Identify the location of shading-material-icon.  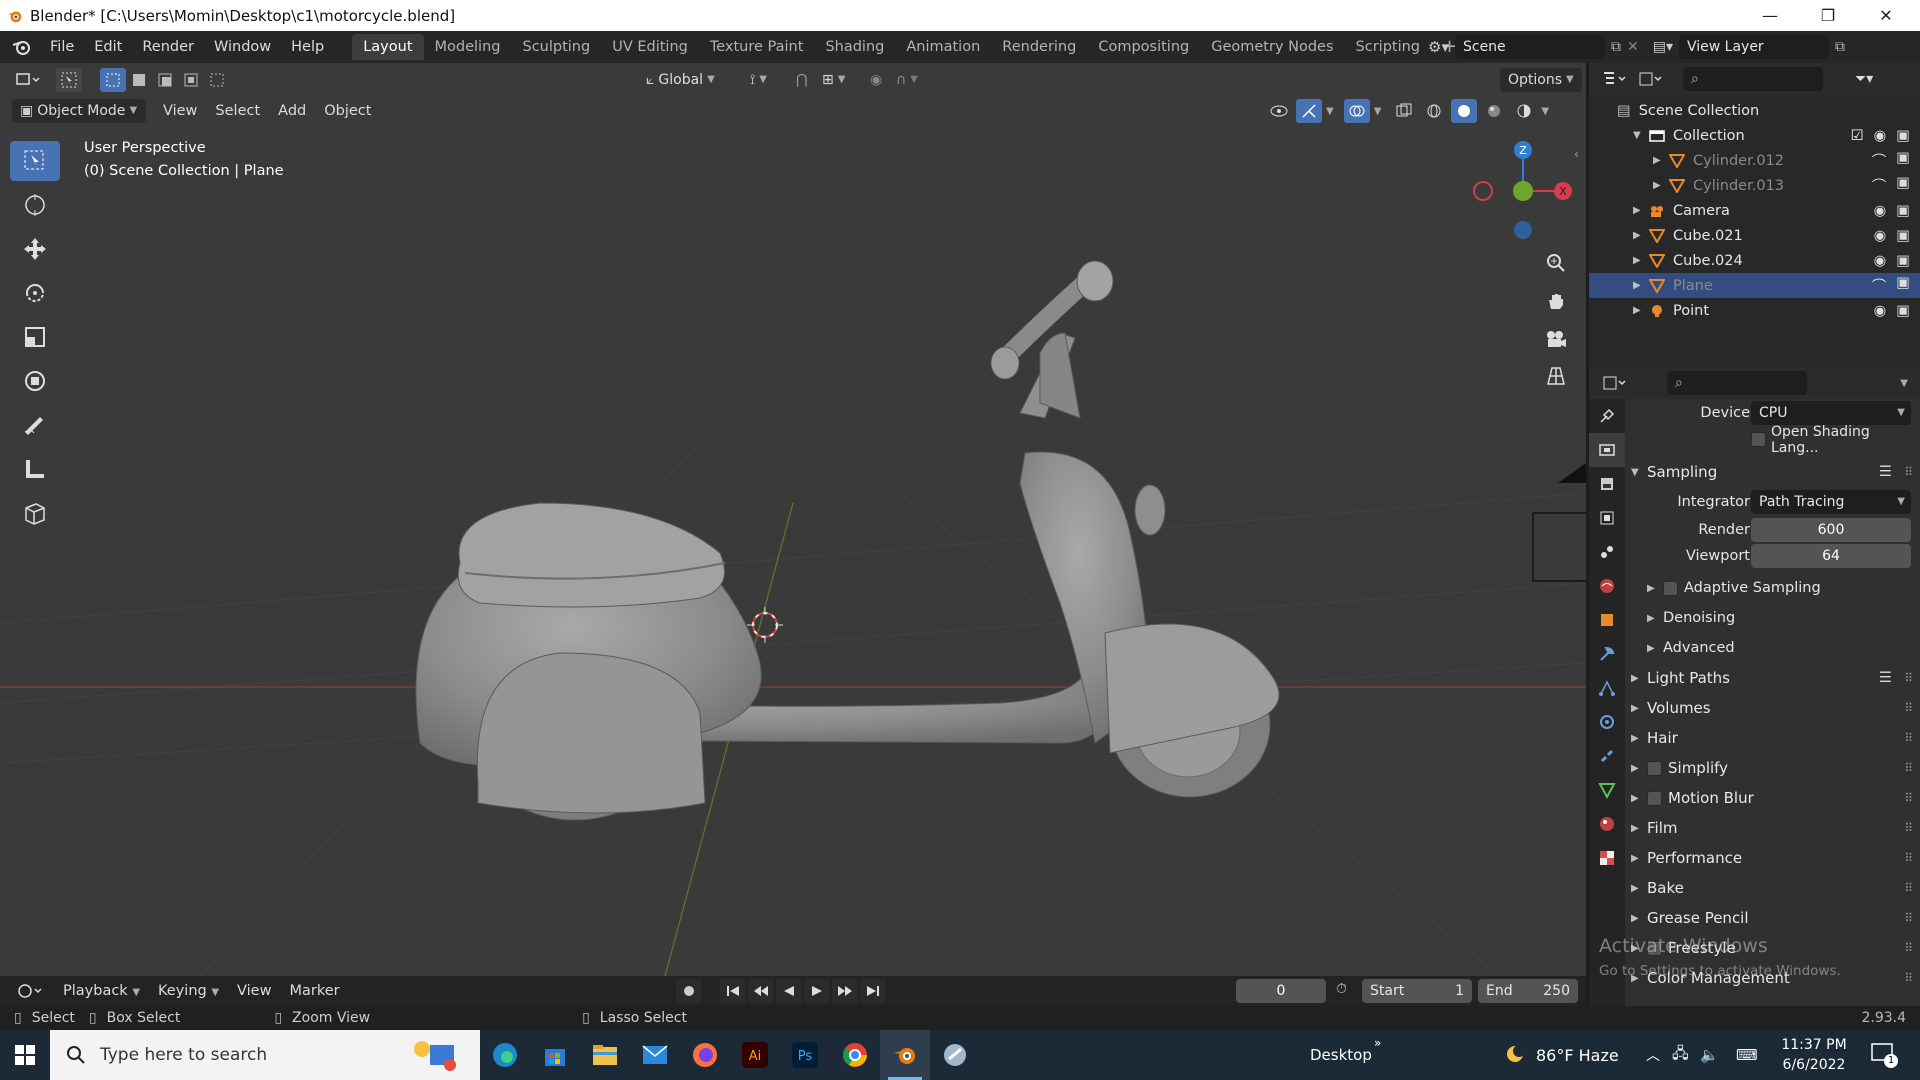
(1494, 111).